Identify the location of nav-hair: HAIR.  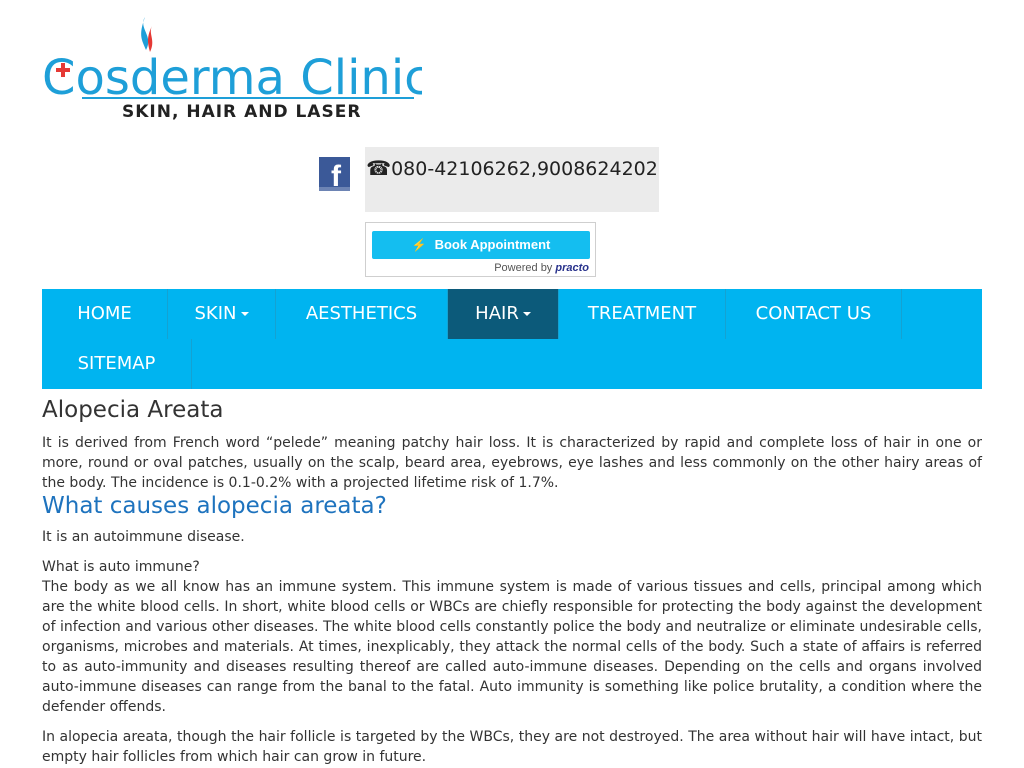
(503, 314).